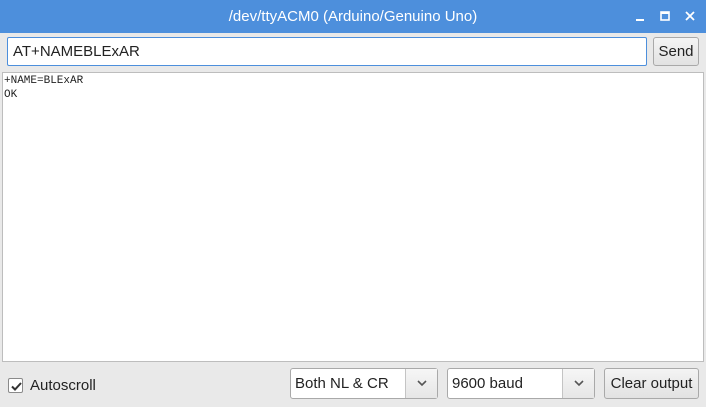  I want to click on autoscroll-checkbox, so click(15, 385).